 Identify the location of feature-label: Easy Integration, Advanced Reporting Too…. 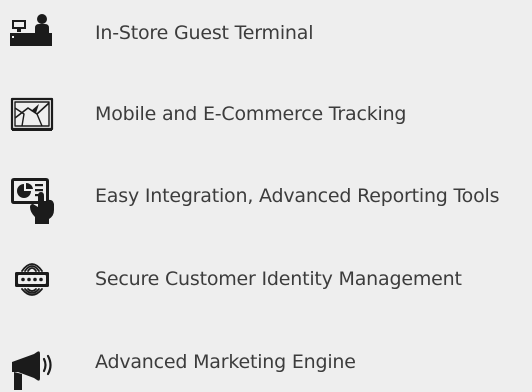
(297, 196).